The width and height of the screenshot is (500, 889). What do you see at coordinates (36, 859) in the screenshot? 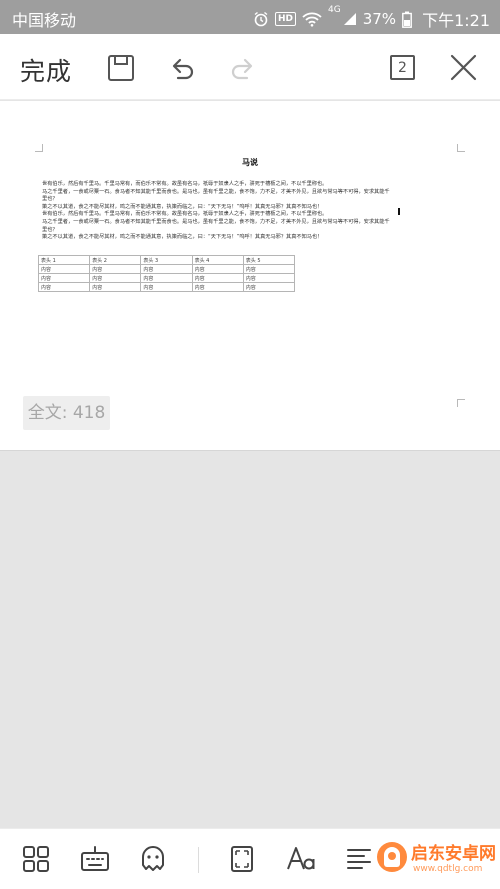
I see `apps-grid-icon` at bounding box center [36, 859].